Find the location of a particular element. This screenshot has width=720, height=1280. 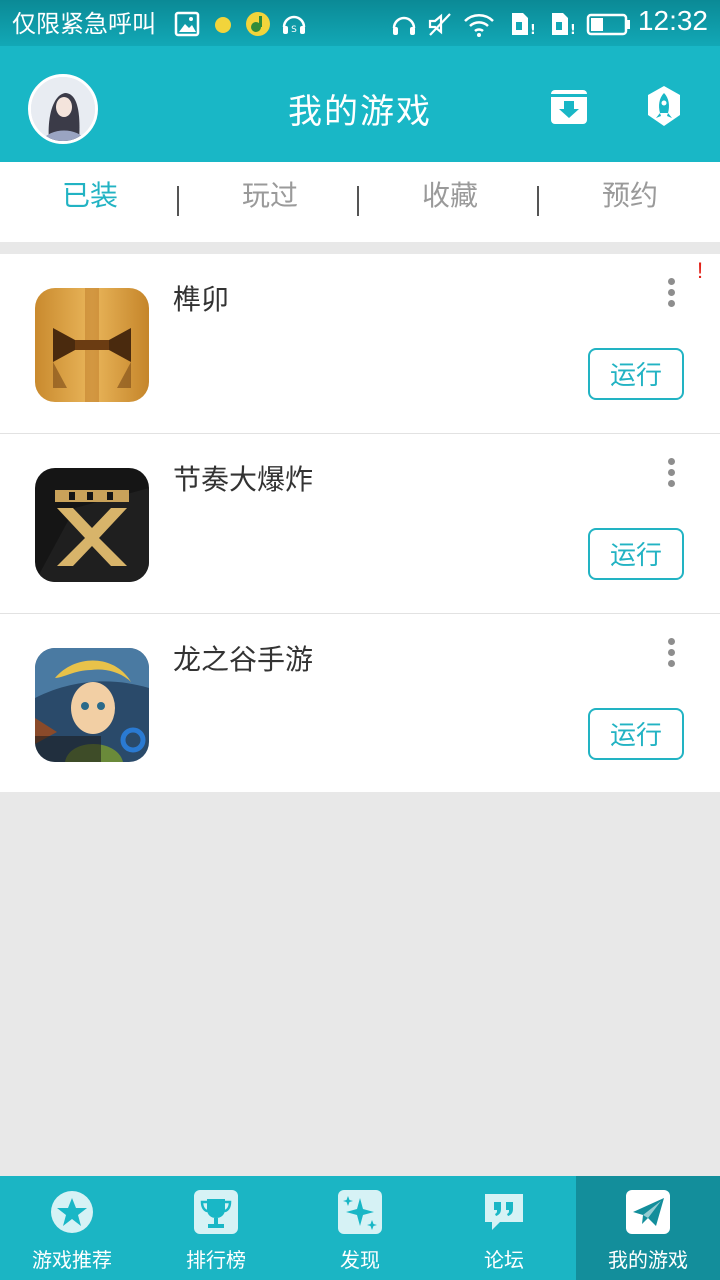

notification-dot-icon is located at coordinates (223, 25).